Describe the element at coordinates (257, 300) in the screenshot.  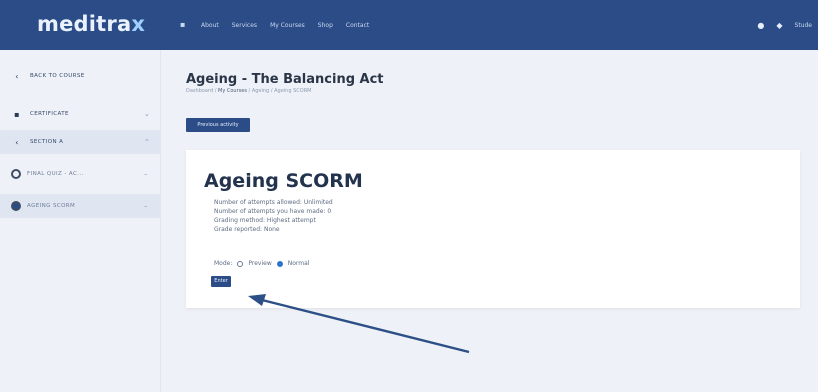
I see `arrowhead-icon` at that location.